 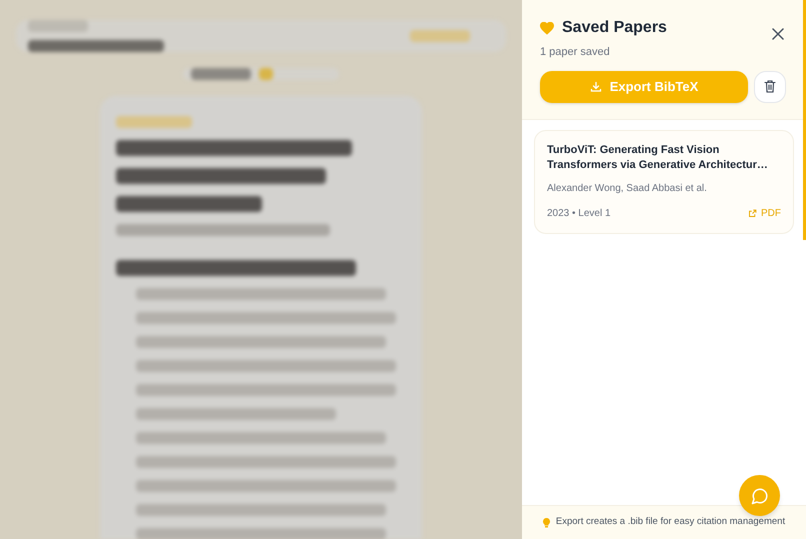 I want to click on download-icon, so click(x=596, y=86).